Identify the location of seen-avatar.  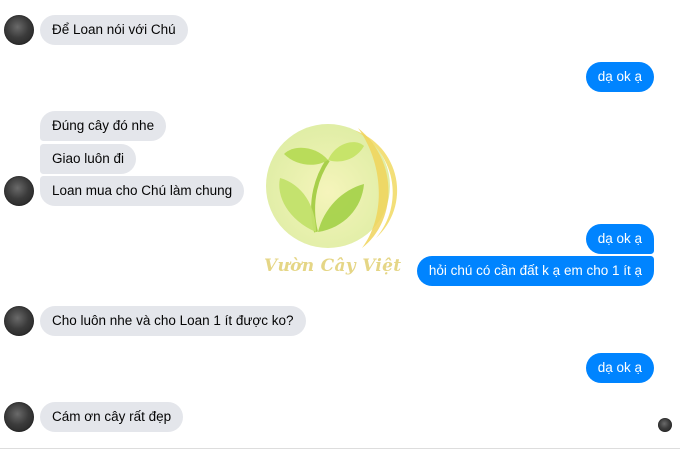
(665, 425).